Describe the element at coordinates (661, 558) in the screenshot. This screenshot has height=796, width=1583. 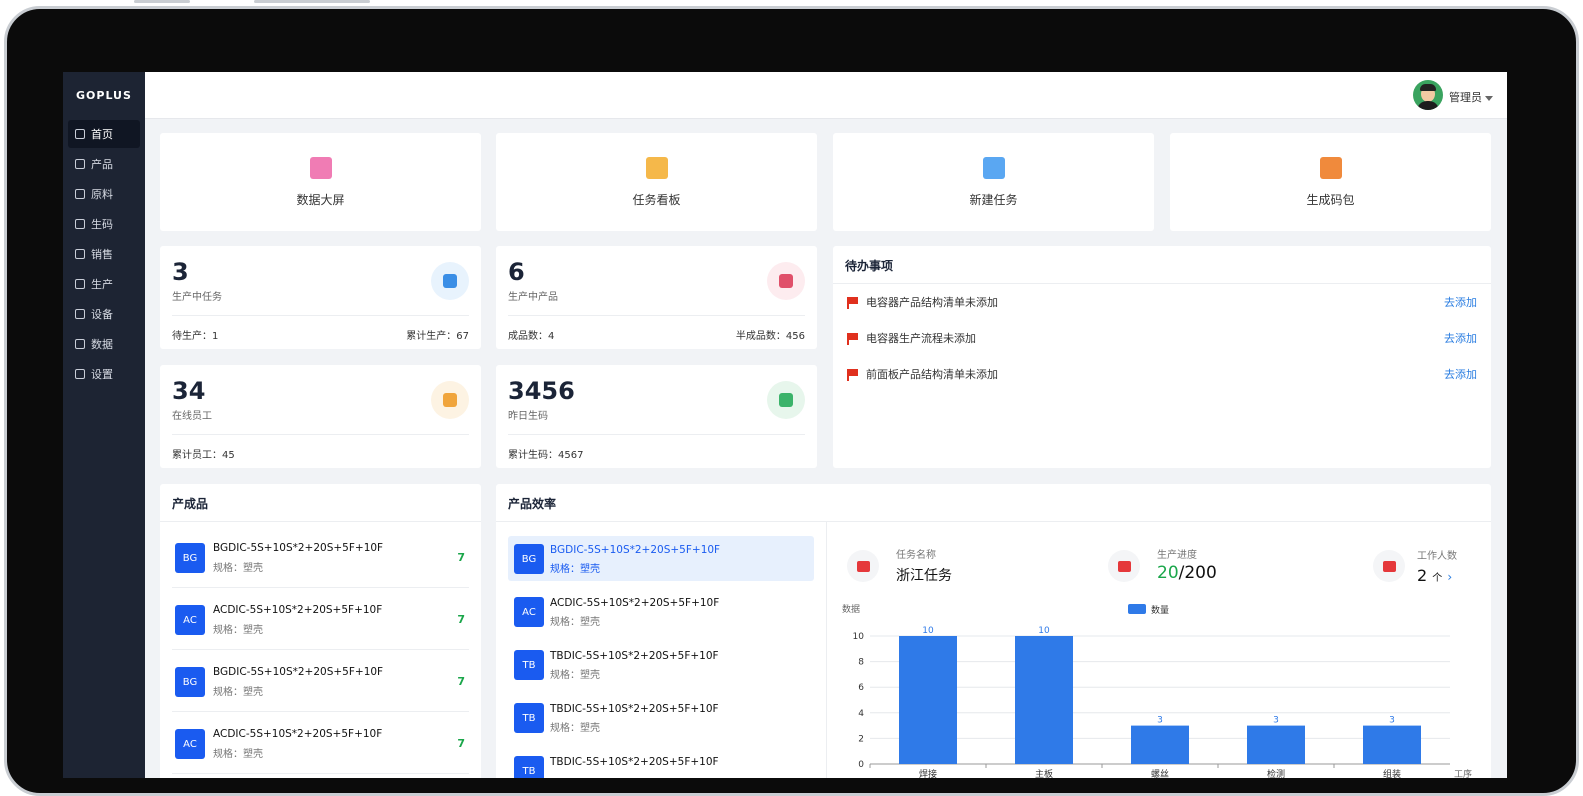
I see `efficiency-row: BG BGDIC-5S+10S*2+20S+5F+10F 规格：塑壳` at that location.